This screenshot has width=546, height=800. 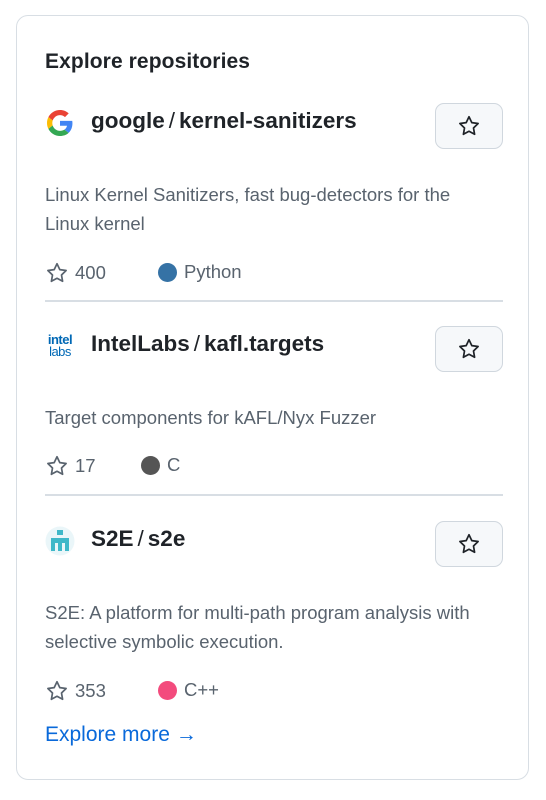 What do you see at coordinates (140, 343) in the screenshot?
I see `repo-owner: IntelLabs` at bounding box center [140, 343].